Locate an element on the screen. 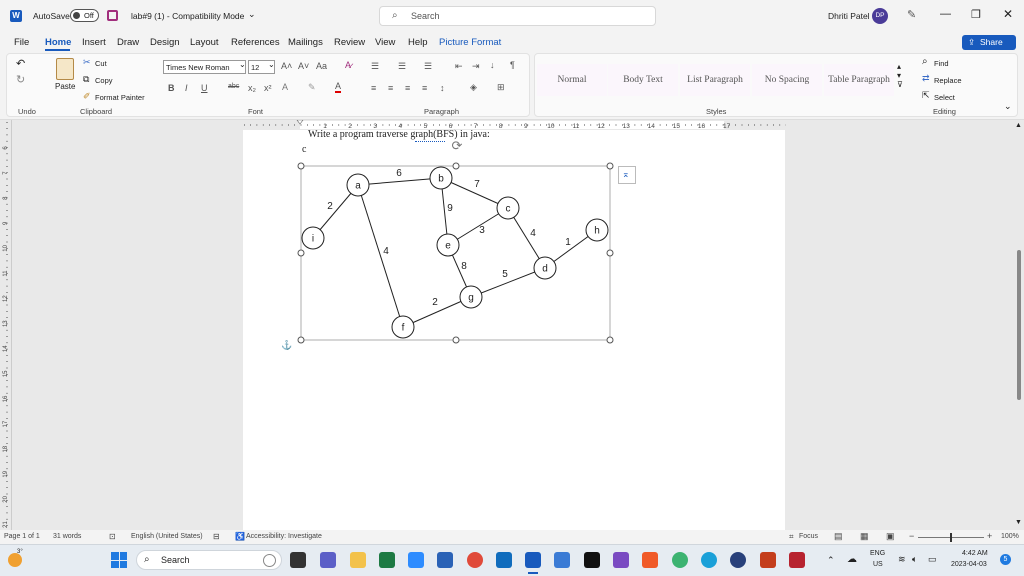 The height and width of the screenshot is (576, 1024). text-effects-icon: A is located at coordinates (285, 87).